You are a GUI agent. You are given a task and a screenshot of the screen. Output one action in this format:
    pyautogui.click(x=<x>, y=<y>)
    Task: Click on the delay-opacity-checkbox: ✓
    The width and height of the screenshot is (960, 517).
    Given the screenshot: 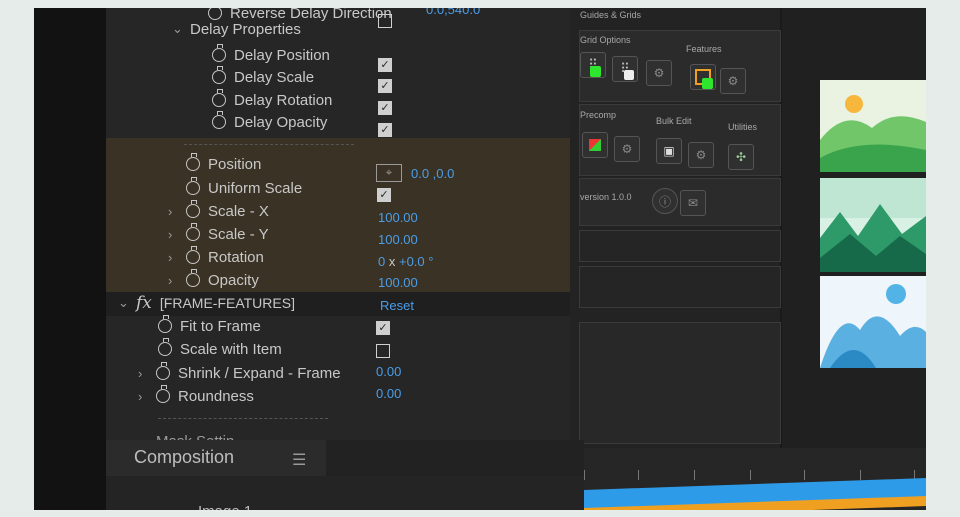 What is the action you would take?
    pyautogui.click(x=385, y=130)
    